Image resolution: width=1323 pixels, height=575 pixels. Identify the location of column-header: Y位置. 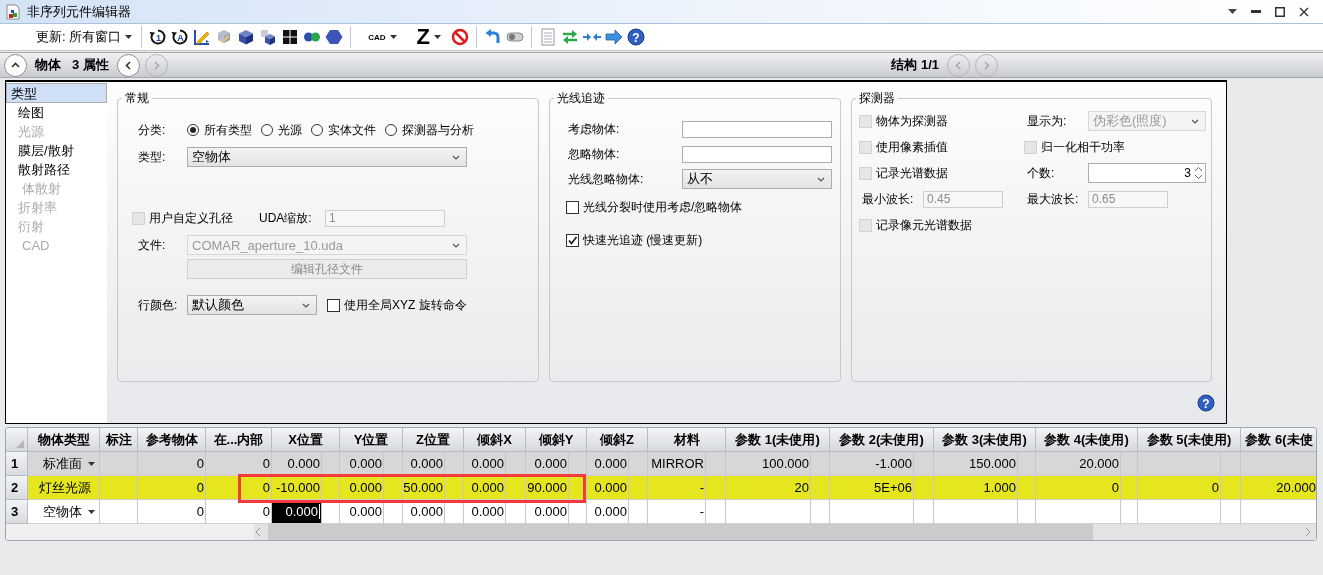
(371, 440).